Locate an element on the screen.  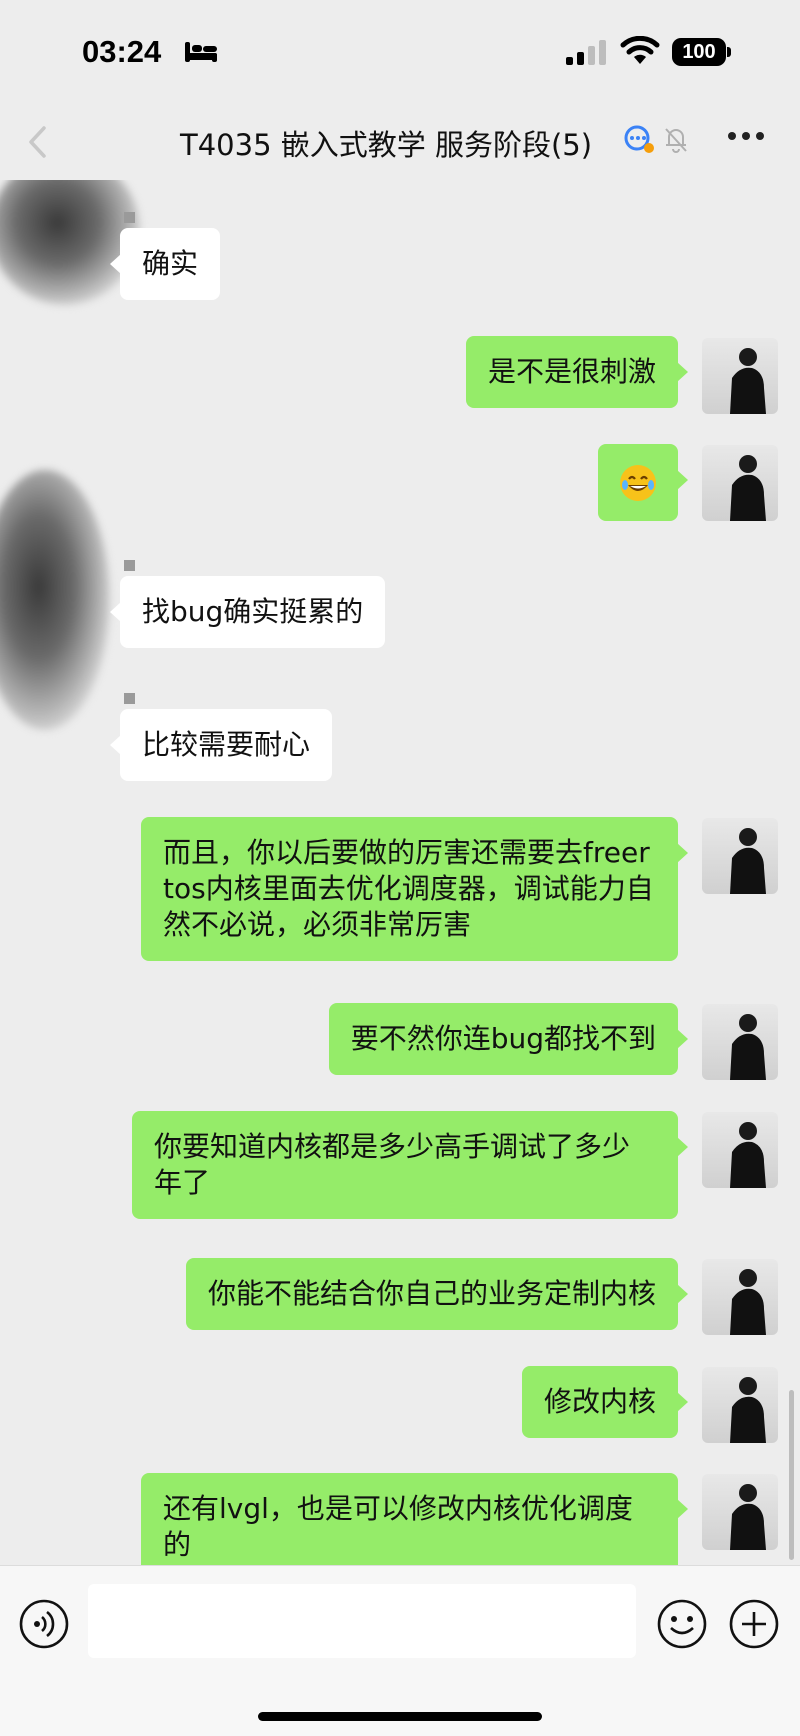
incoming-message-bubble: 确实 is located at coordinates (165, 264).